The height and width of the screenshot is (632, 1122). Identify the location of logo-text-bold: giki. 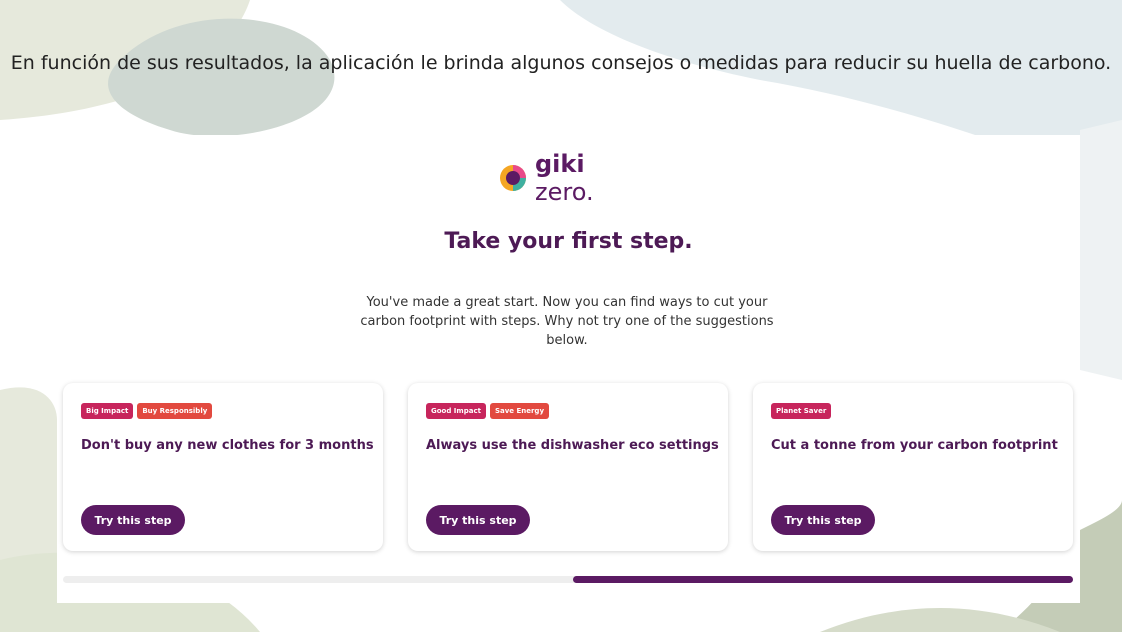
(560, 164).